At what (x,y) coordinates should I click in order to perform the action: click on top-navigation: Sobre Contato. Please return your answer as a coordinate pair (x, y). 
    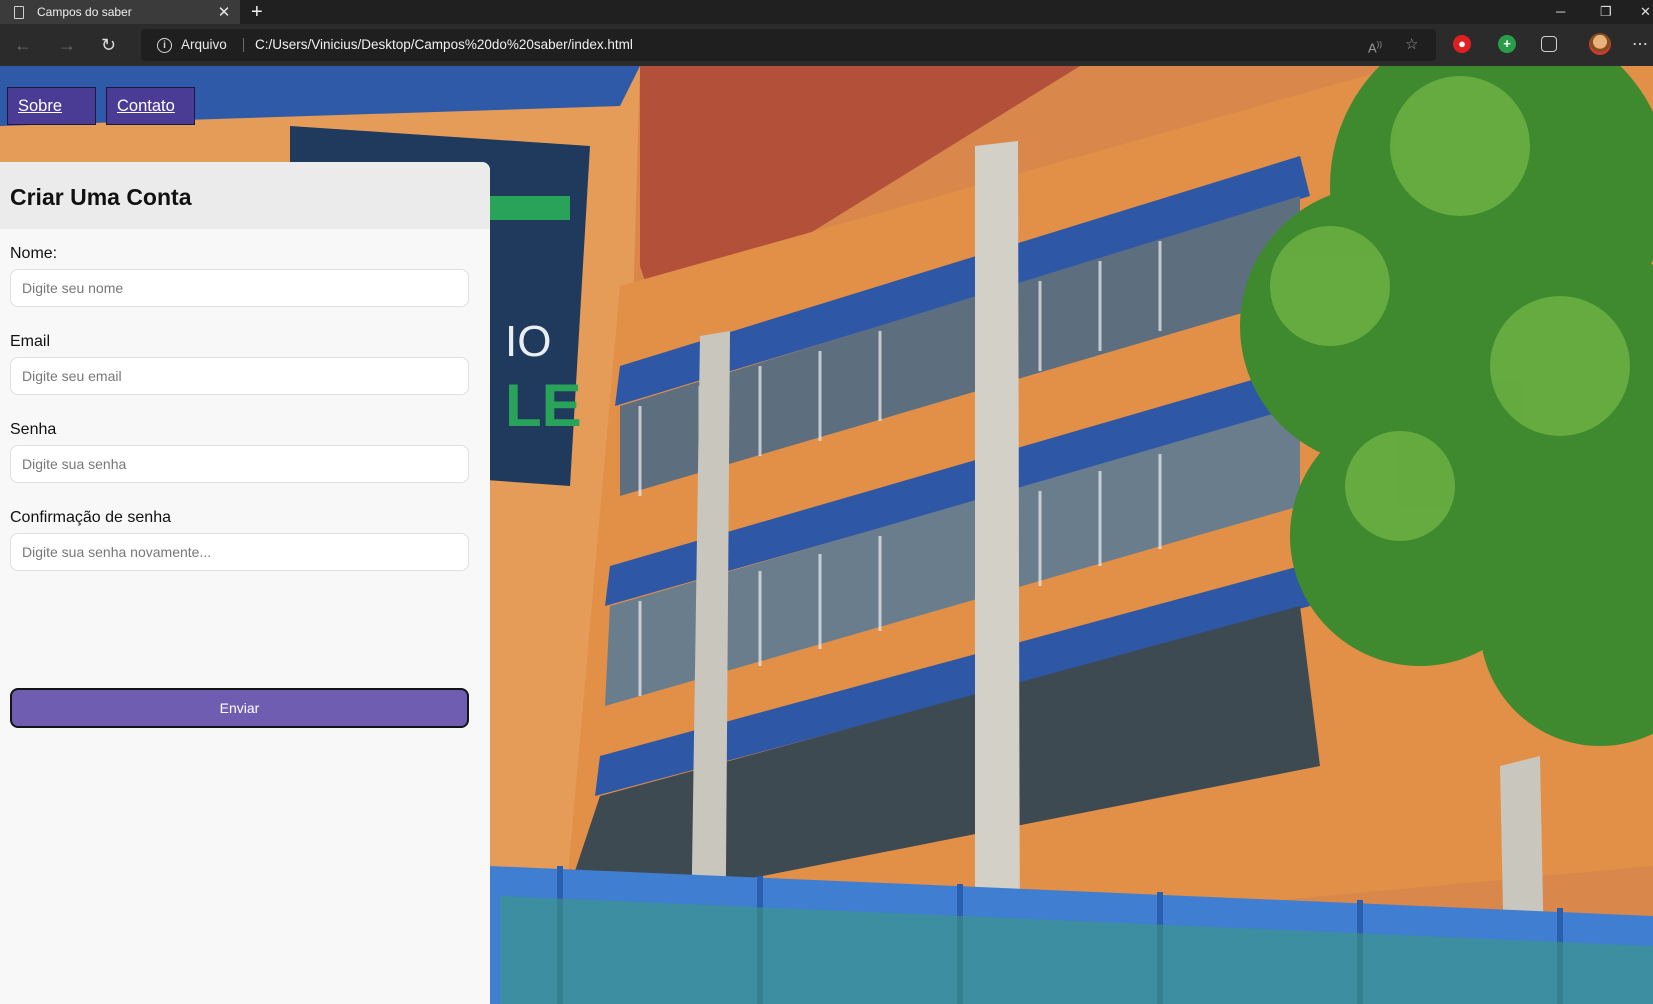
    Looking at the image, I should click on (101, 106).